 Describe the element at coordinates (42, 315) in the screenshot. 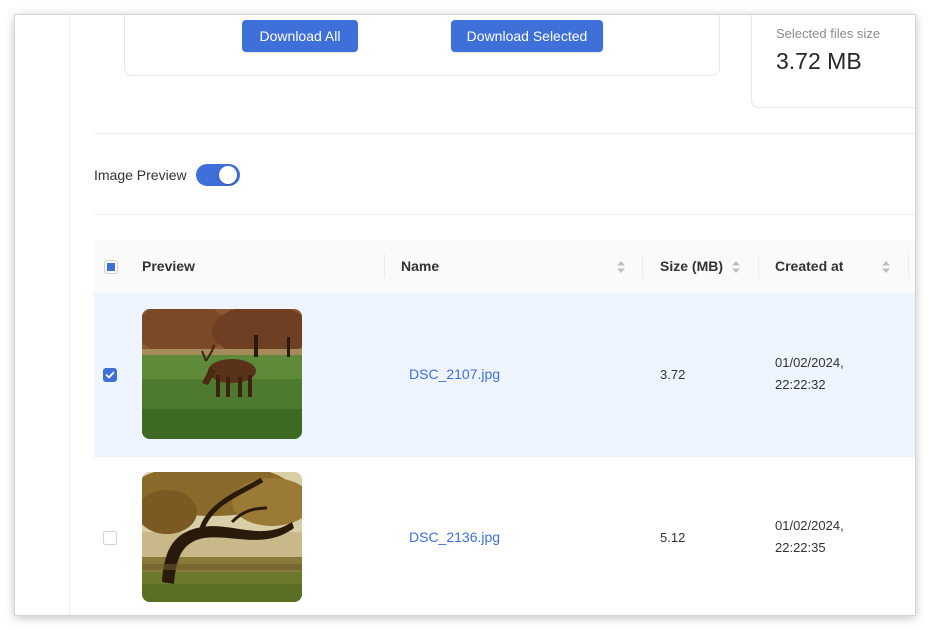

I see `left-sidebar` at that location.